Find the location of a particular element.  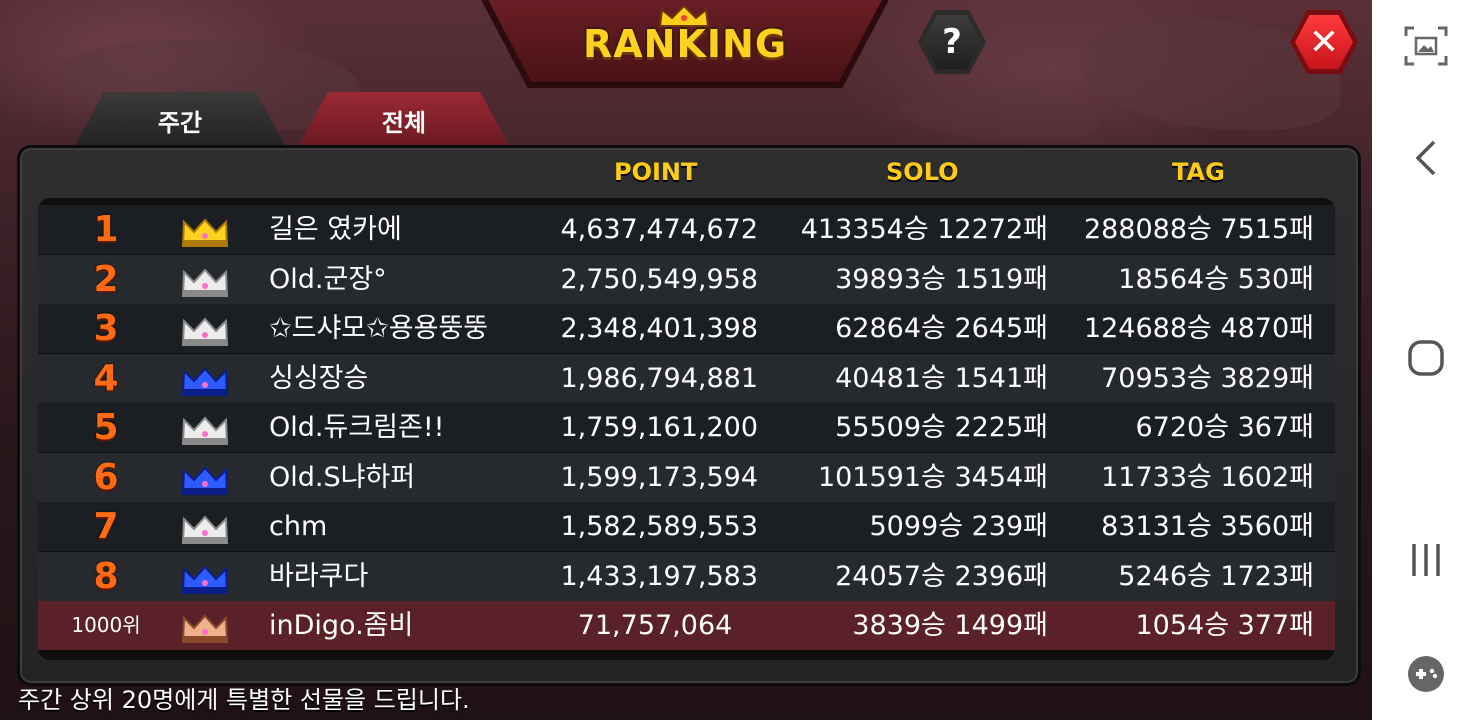

player-name: 바라쿠다 is located at coordinates (319, 576).